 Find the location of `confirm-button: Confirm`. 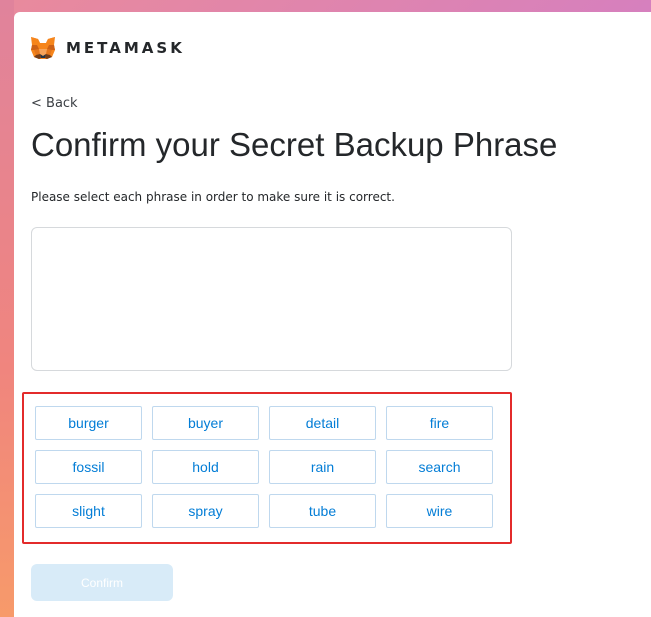

confirm-button: Confirm is located at coordinates (102, 582).